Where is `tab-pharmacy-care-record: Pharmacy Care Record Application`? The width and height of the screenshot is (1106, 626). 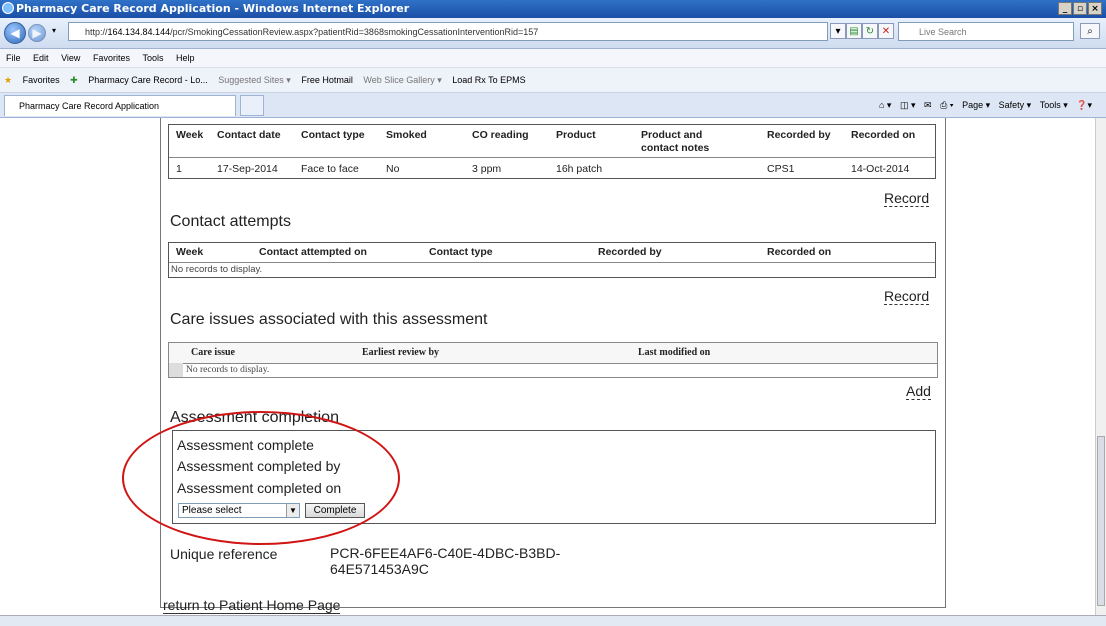 tab-pharmacy-care-record: Pharmacy Care Record Application is located at coordinates (120, 105).